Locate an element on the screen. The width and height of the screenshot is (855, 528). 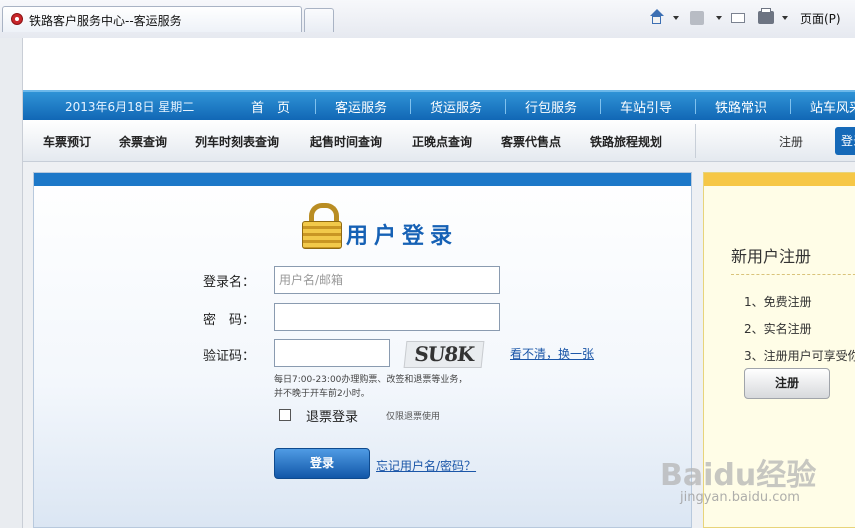
captcha-label: 验证码： is located at coordinates (229, 356).